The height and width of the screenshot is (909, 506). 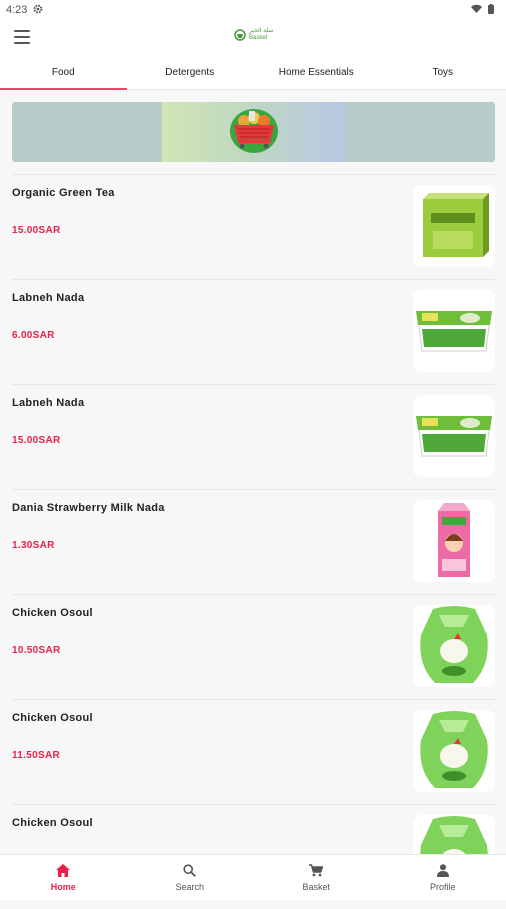 I want to click on bottom-navigation: Home Search Basket Profile, so click(x=253, y=877).